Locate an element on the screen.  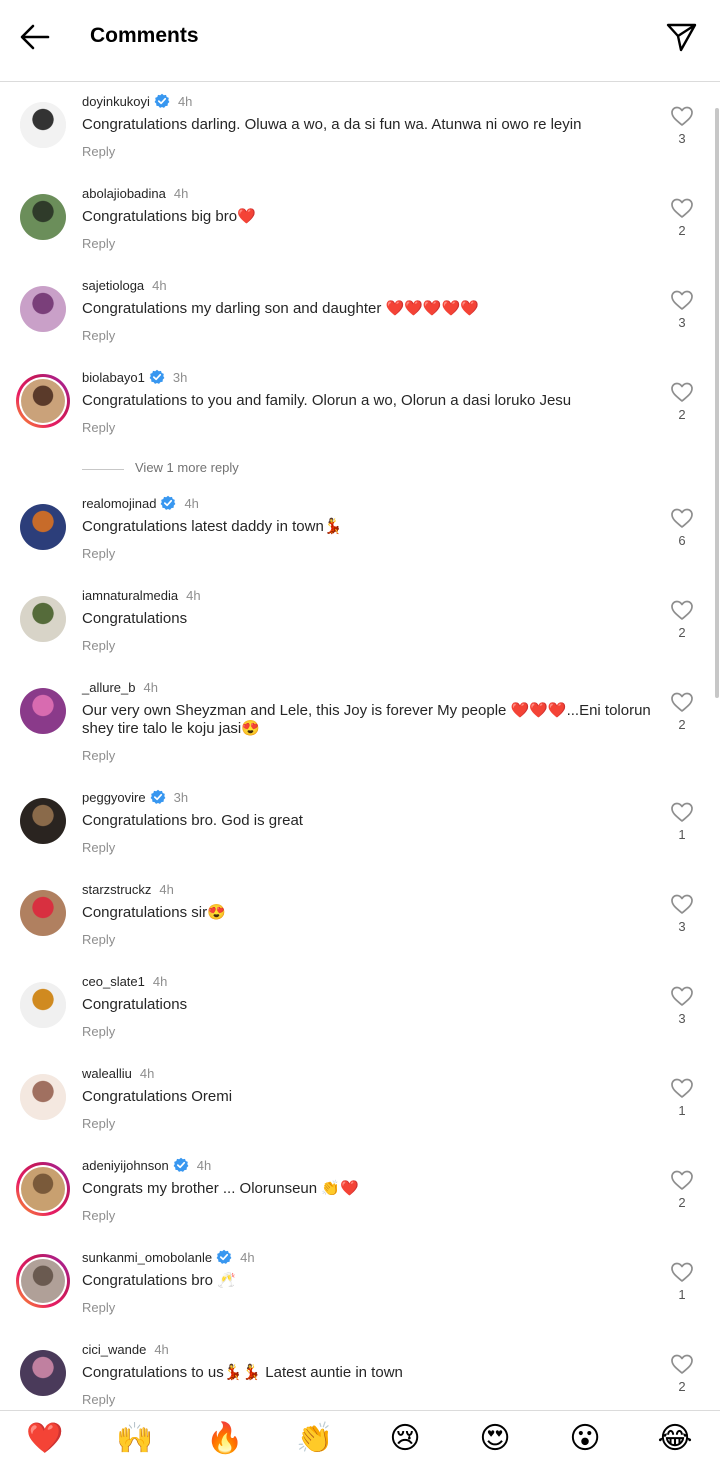
reaction-emoji-button: 🙌 is located at coordinates (135, 1439).